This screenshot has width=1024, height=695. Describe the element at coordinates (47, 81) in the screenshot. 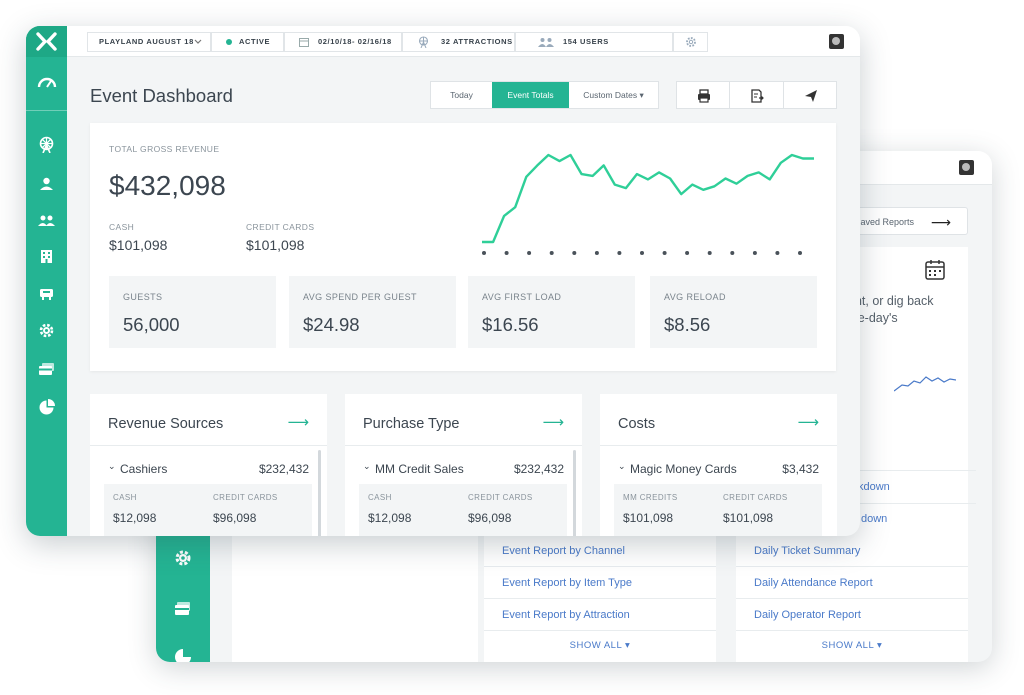

I see `speedometer-icon` at that location.